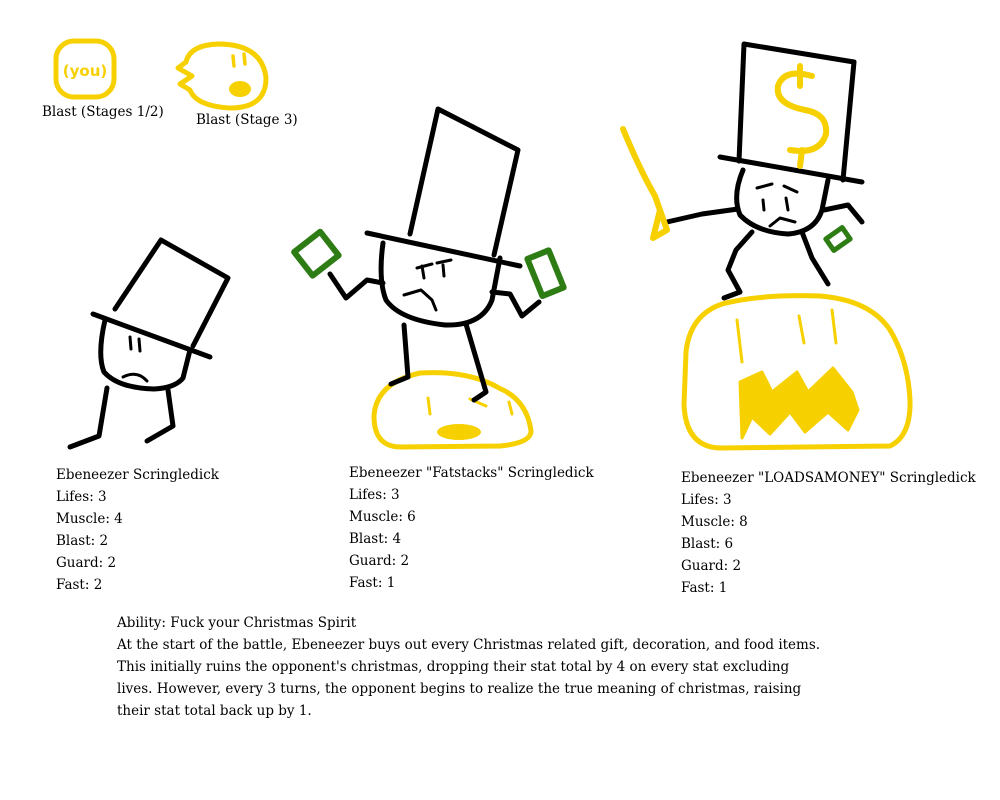 The image size is (1000, 800). What do you see at coordinates (471, 473) in the screenshot?
I see `stage2-name: Ebeneezer "Fatstacks" Scringledick` at bounding box center [471, 473].